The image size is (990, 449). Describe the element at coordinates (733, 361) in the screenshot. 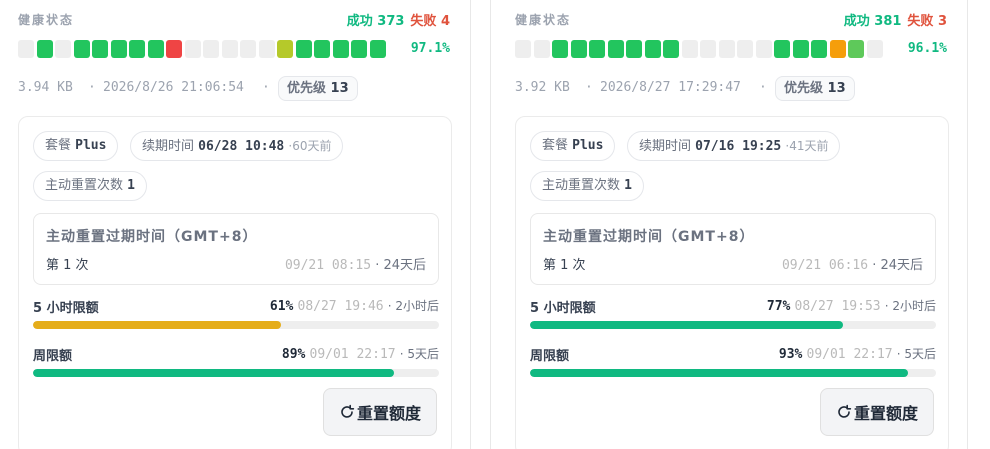

I see `quota-week: 周限额 93% 09/01 22:17 · 5天后` at that location.